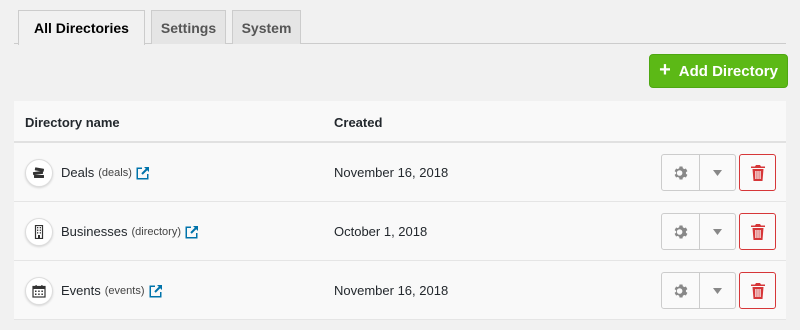  What do you see at coordinates (94, 231) in the screenshot?
I see `directory-name: Businesses` at bounding box center [94, 231].